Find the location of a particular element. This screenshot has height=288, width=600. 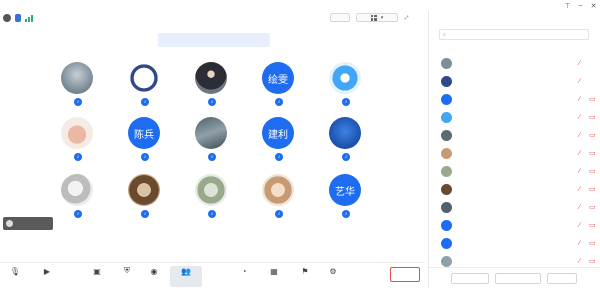

title-bar: ⊤ – ✕ is located at coordinates (300, 5).